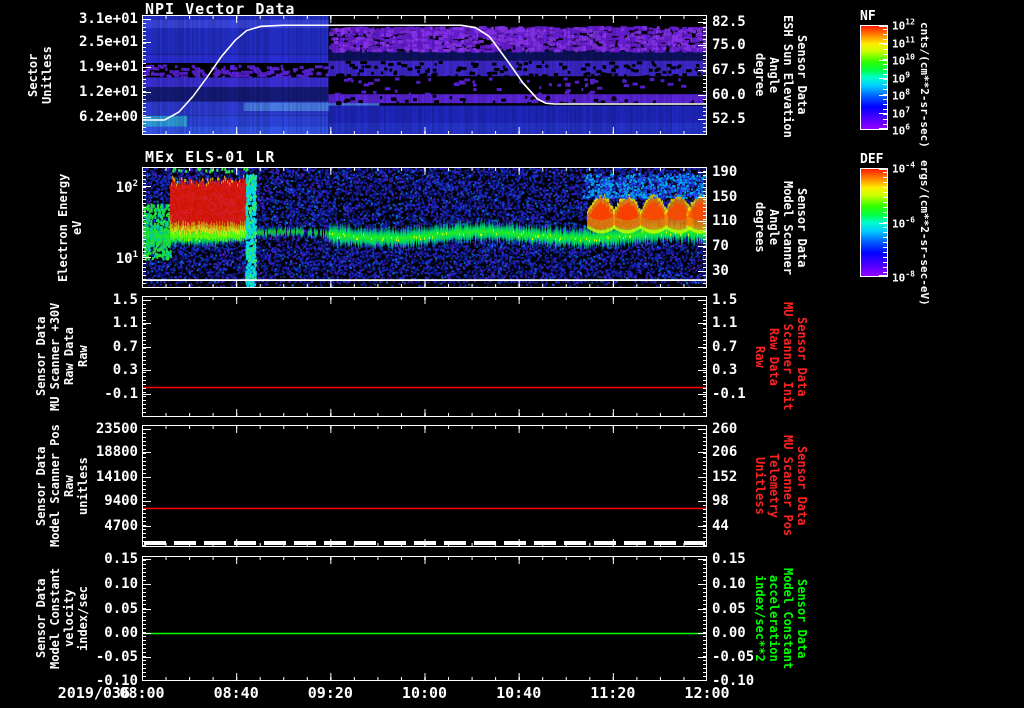  What do you see at coordinates (729, 608) in the screenshot?
I see `y2-axis-tick-label: 0.05` at bounding box center [729, 608].